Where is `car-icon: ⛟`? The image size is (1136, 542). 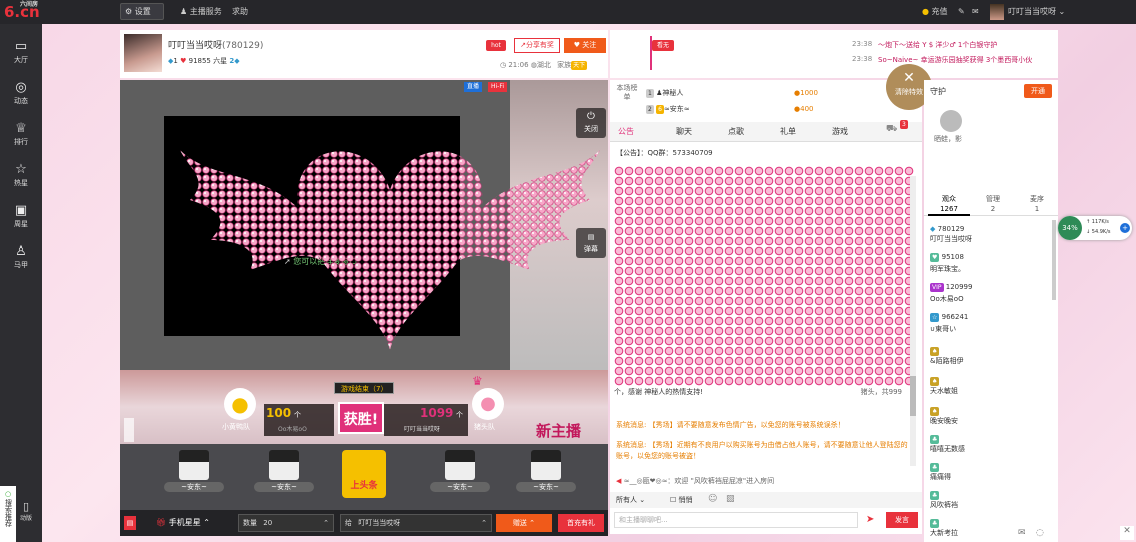
car-icon: ⛟ is located at coordinates (891, 129).